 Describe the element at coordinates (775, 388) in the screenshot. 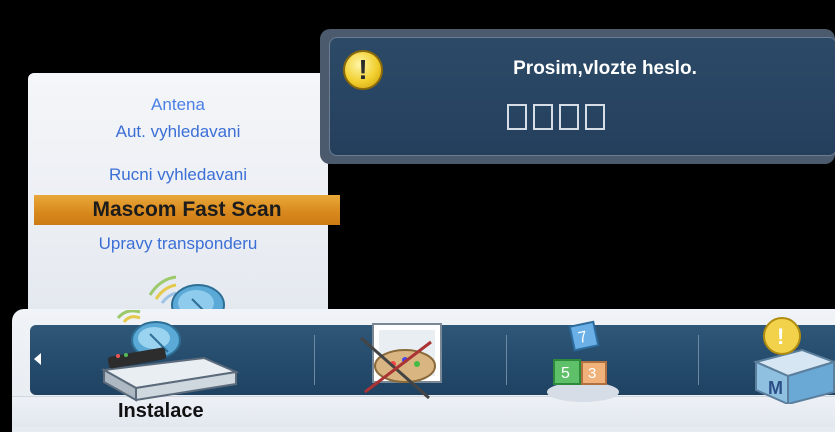

I see `svg-text: M` at that location.